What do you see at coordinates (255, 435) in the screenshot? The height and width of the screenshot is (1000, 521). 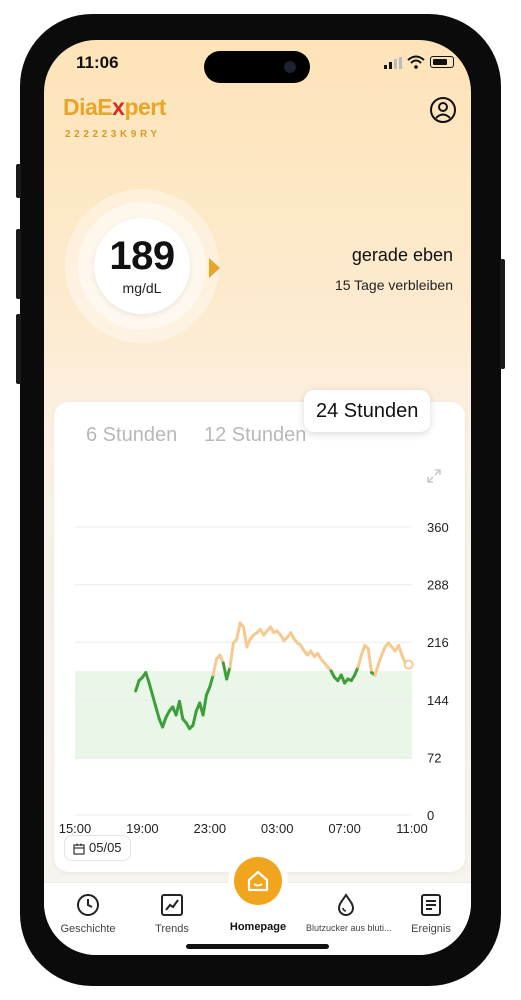 I see `tab-12-hours: 12 Stunden` at bounding box center [255, 435].